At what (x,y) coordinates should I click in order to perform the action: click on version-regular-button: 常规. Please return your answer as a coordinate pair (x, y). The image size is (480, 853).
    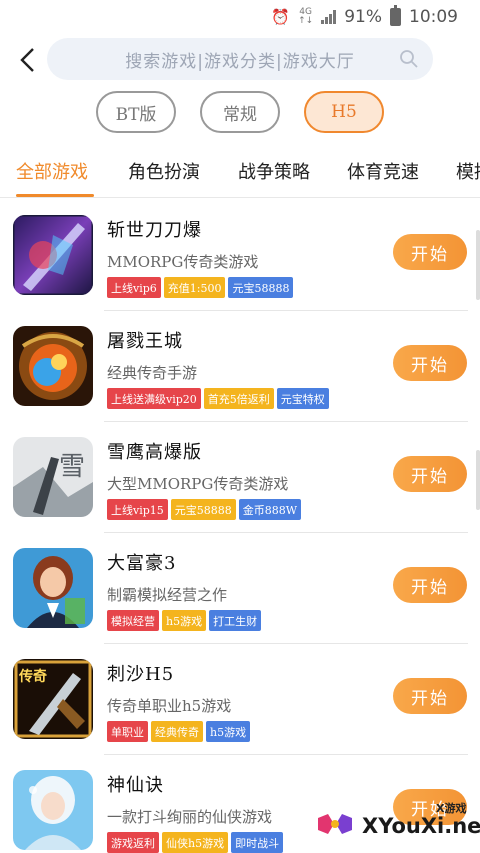
    Looking at the image, I should click on (240, 112).